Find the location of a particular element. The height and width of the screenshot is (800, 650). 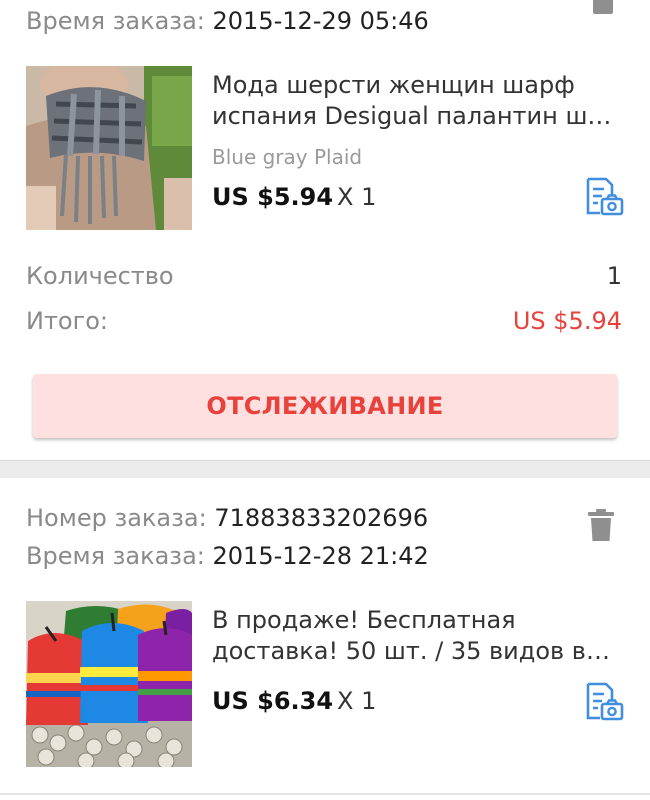

gift-bags-product-photo is located at coordinates (109, 684).